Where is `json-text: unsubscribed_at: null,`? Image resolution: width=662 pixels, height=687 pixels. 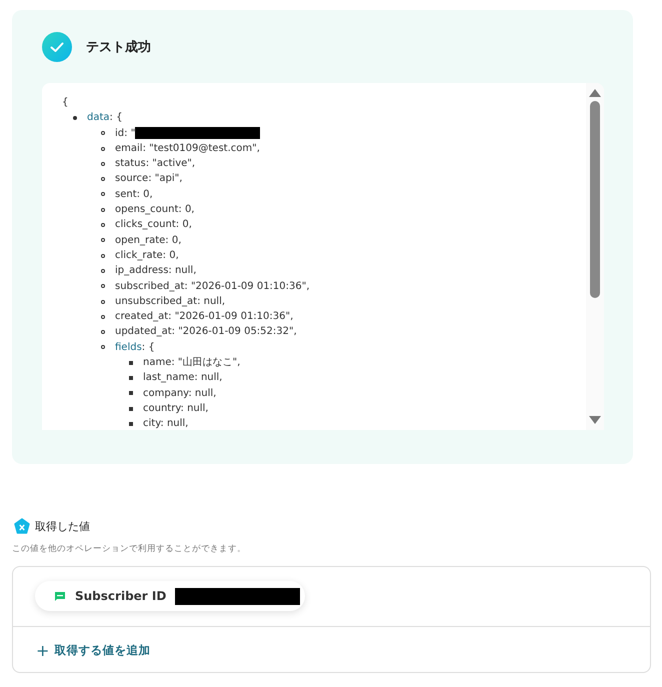
json-text: unsubscribed_at: null, is located at coordinates (170, 301).